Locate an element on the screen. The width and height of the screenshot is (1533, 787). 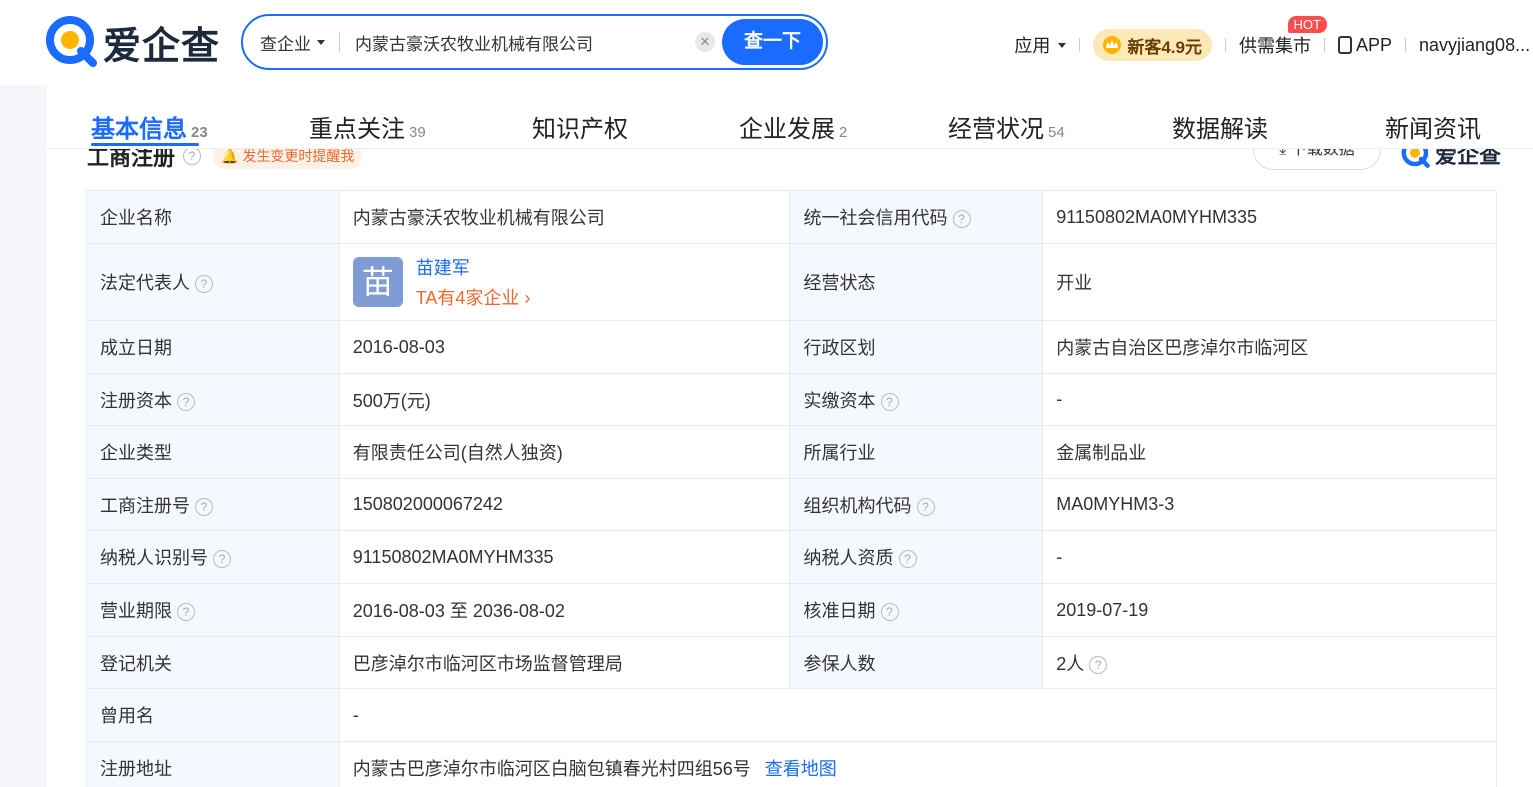
table-label: 注册地址 is located at coordinates (213, 764).